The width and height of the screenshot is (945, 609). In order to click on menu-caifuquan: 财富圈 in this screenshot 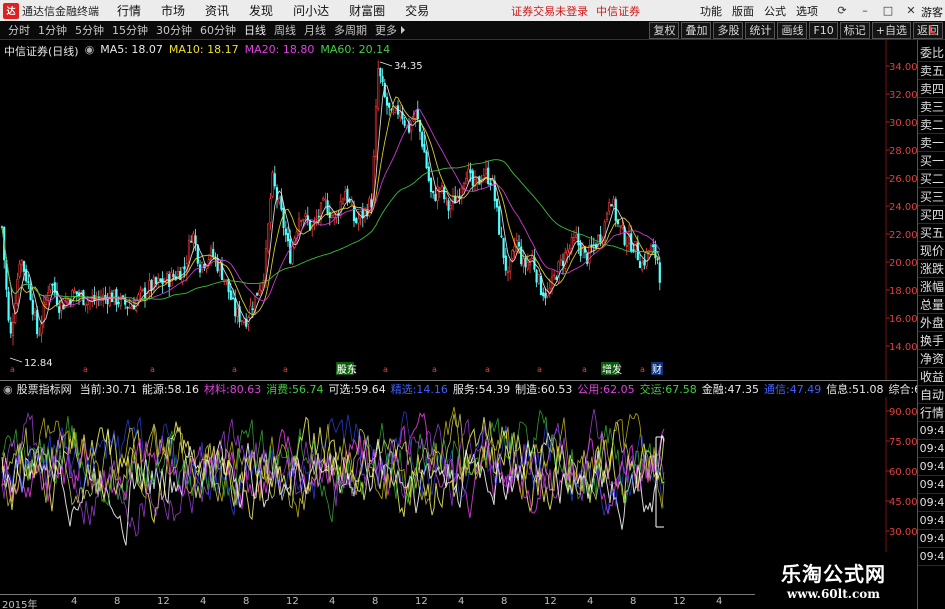, I will do `click(367, 10)`.